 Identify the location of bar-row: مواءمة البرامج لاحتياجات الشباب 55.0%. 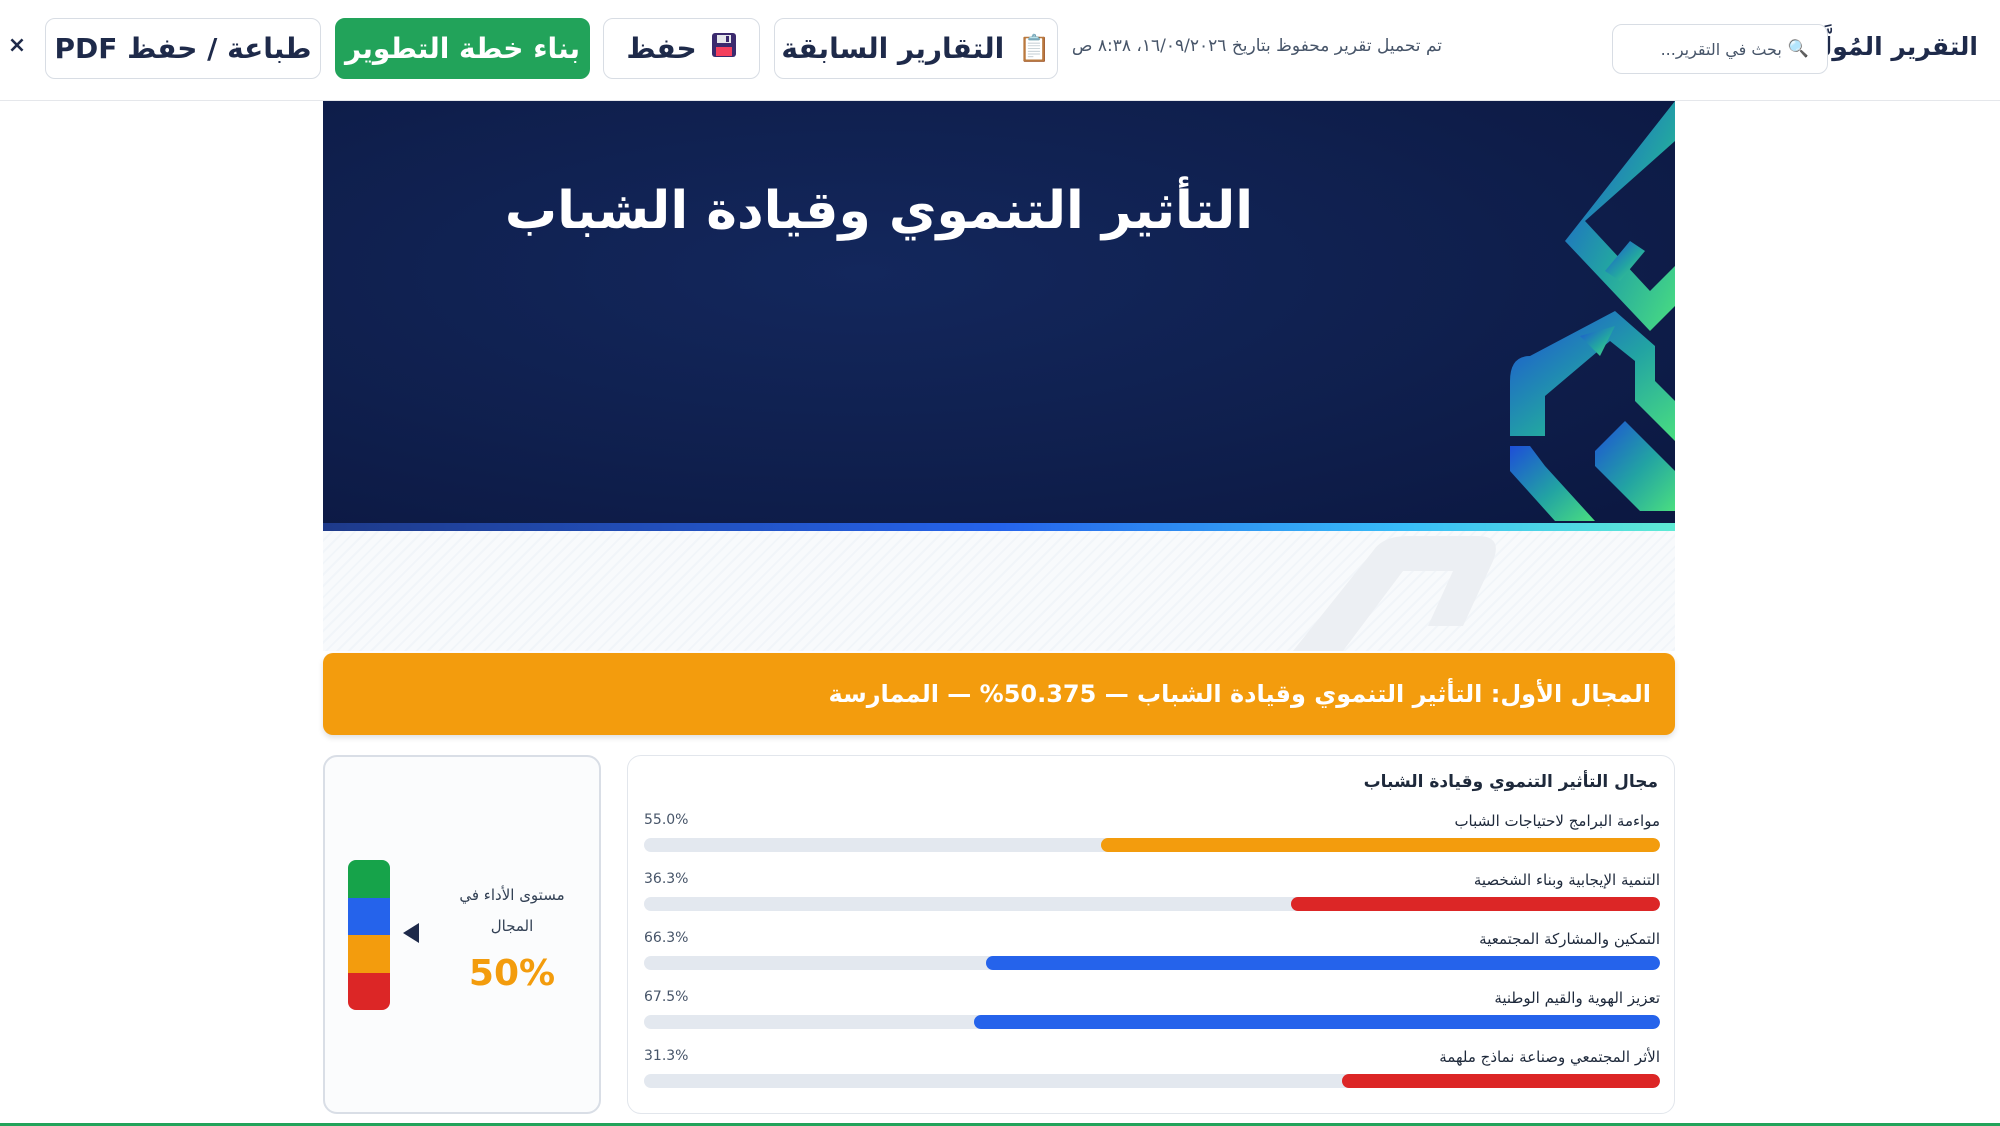
(1152, 832).